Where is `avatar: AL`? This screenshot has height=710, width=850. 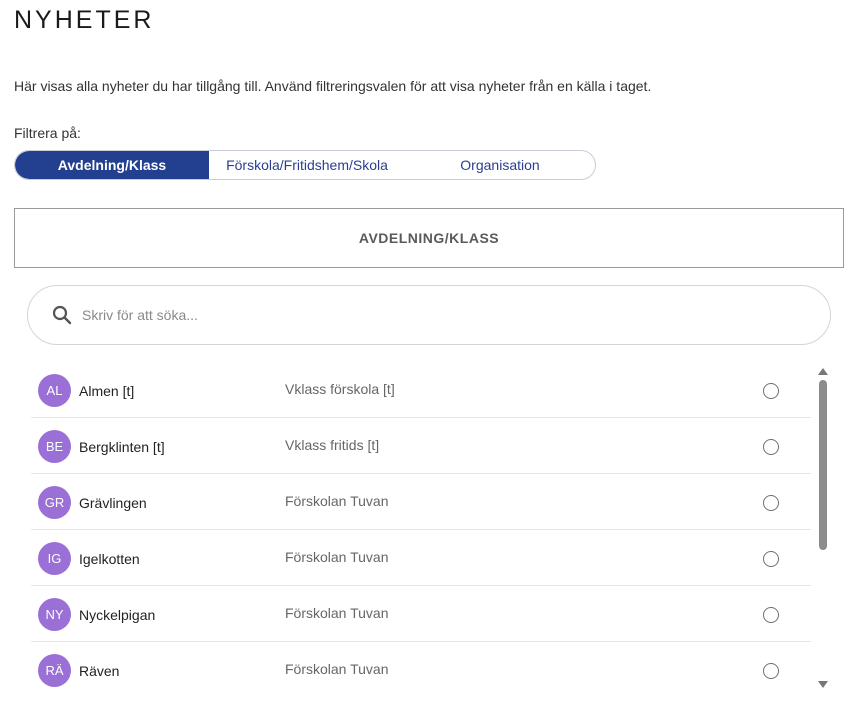 avatar: AL is located at coordinates (54, 390).